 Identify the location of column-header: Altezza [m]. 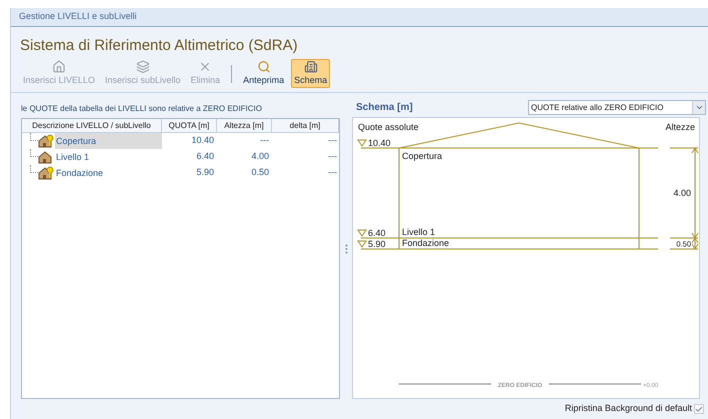
(244, 125).